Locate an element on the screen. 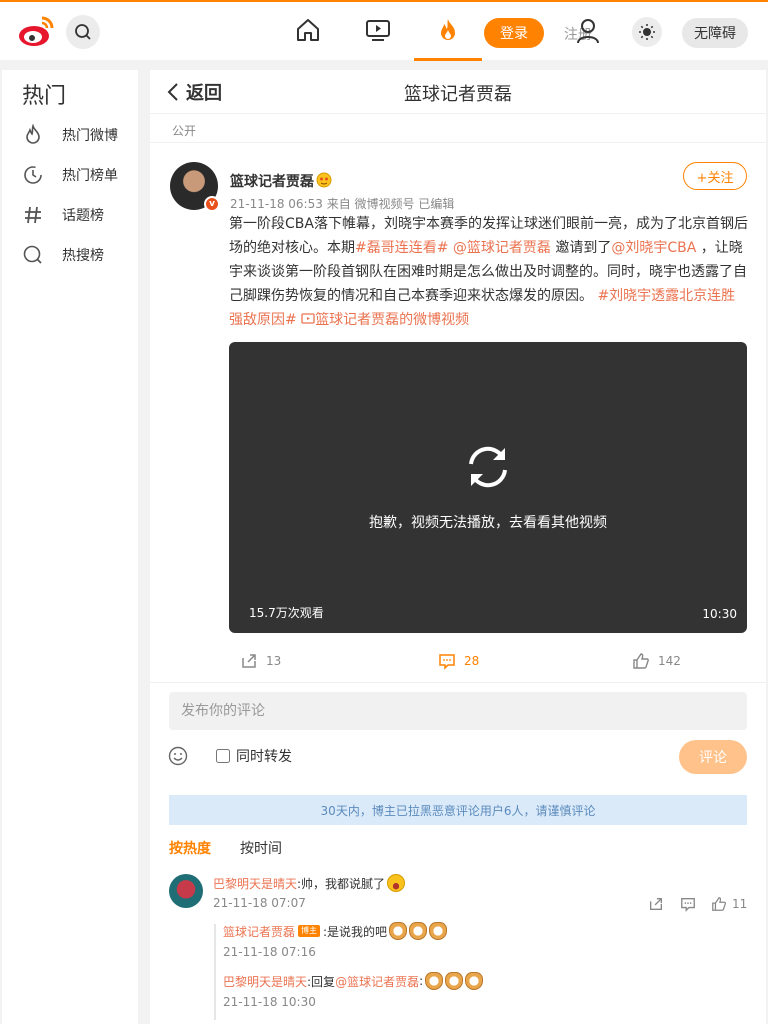  sun-icon is located at coordinates (647, 32).